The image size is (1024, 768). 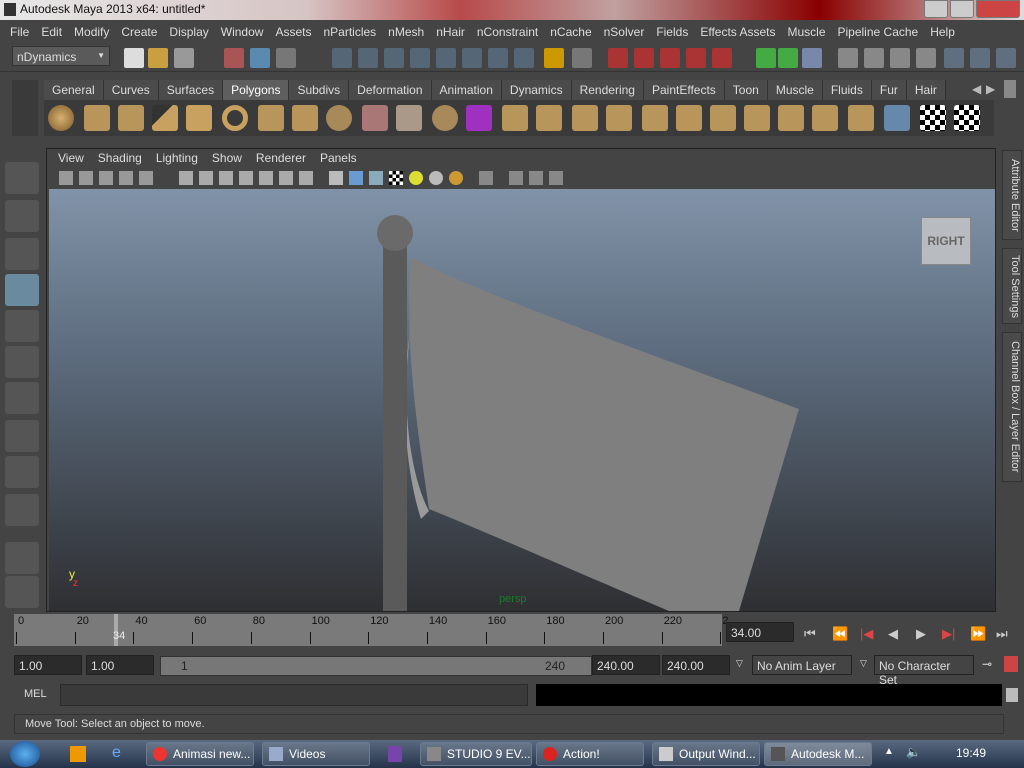 I want to click on menu-window: Window, so click(x=242, y=32).